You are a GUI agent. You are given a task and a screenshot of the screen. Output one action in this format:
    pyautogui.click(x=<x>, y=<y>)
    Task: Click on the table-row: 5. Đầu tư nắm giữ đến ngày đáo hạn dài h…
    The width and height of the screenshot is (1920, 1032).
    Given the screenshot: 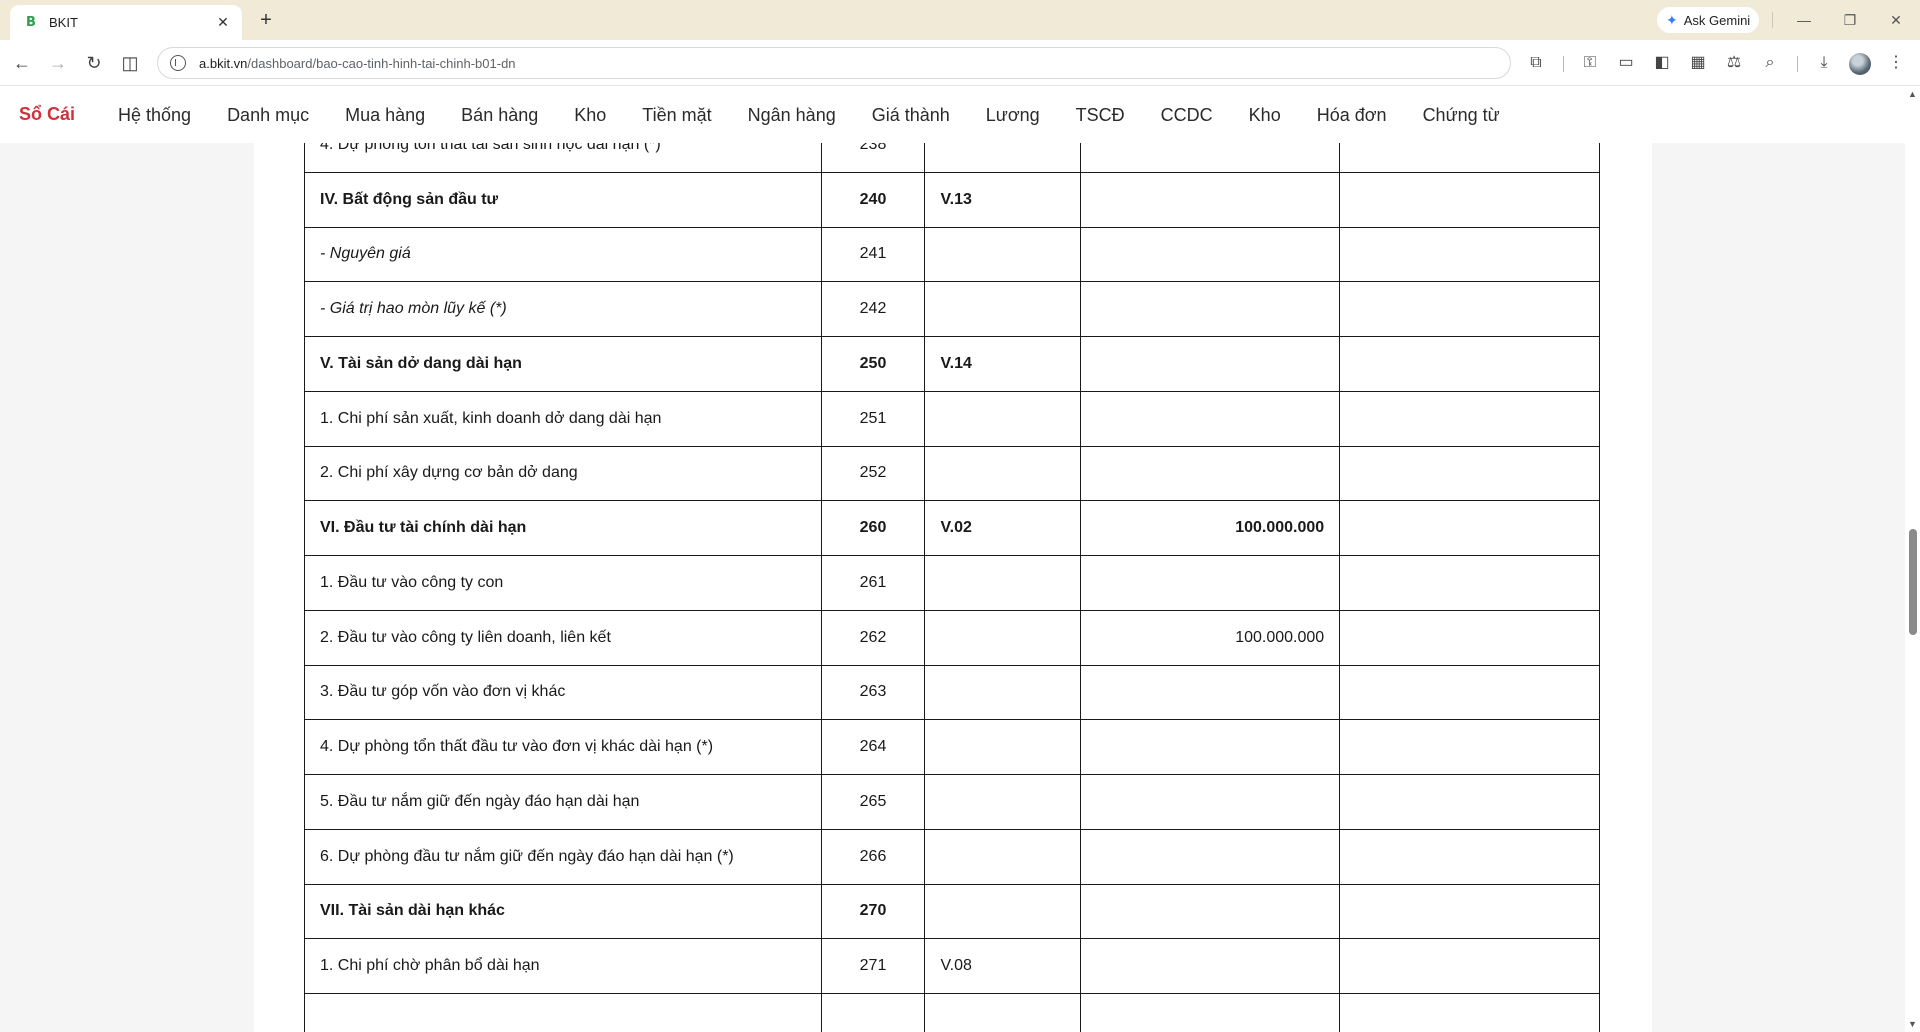 What is the action you would take?
    pyautogui.click(x=952, y=802)
    